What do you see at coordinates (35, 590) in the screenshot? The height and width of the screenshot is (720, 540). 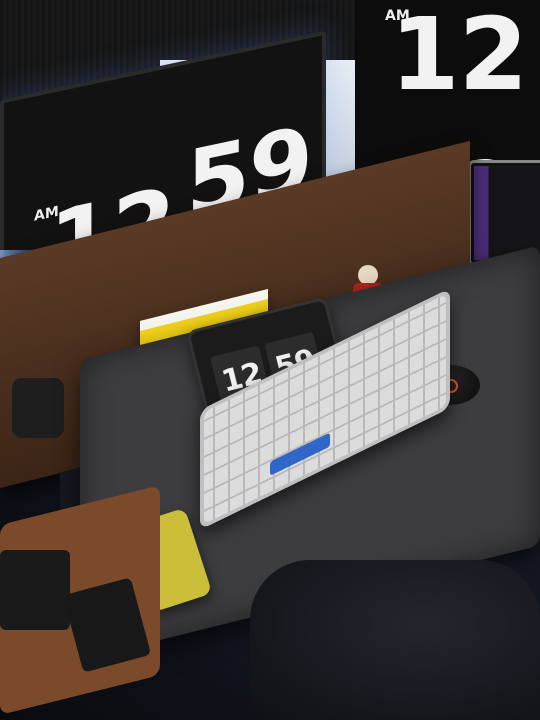 I see `camera-icon` at bounding box center [35, 590].